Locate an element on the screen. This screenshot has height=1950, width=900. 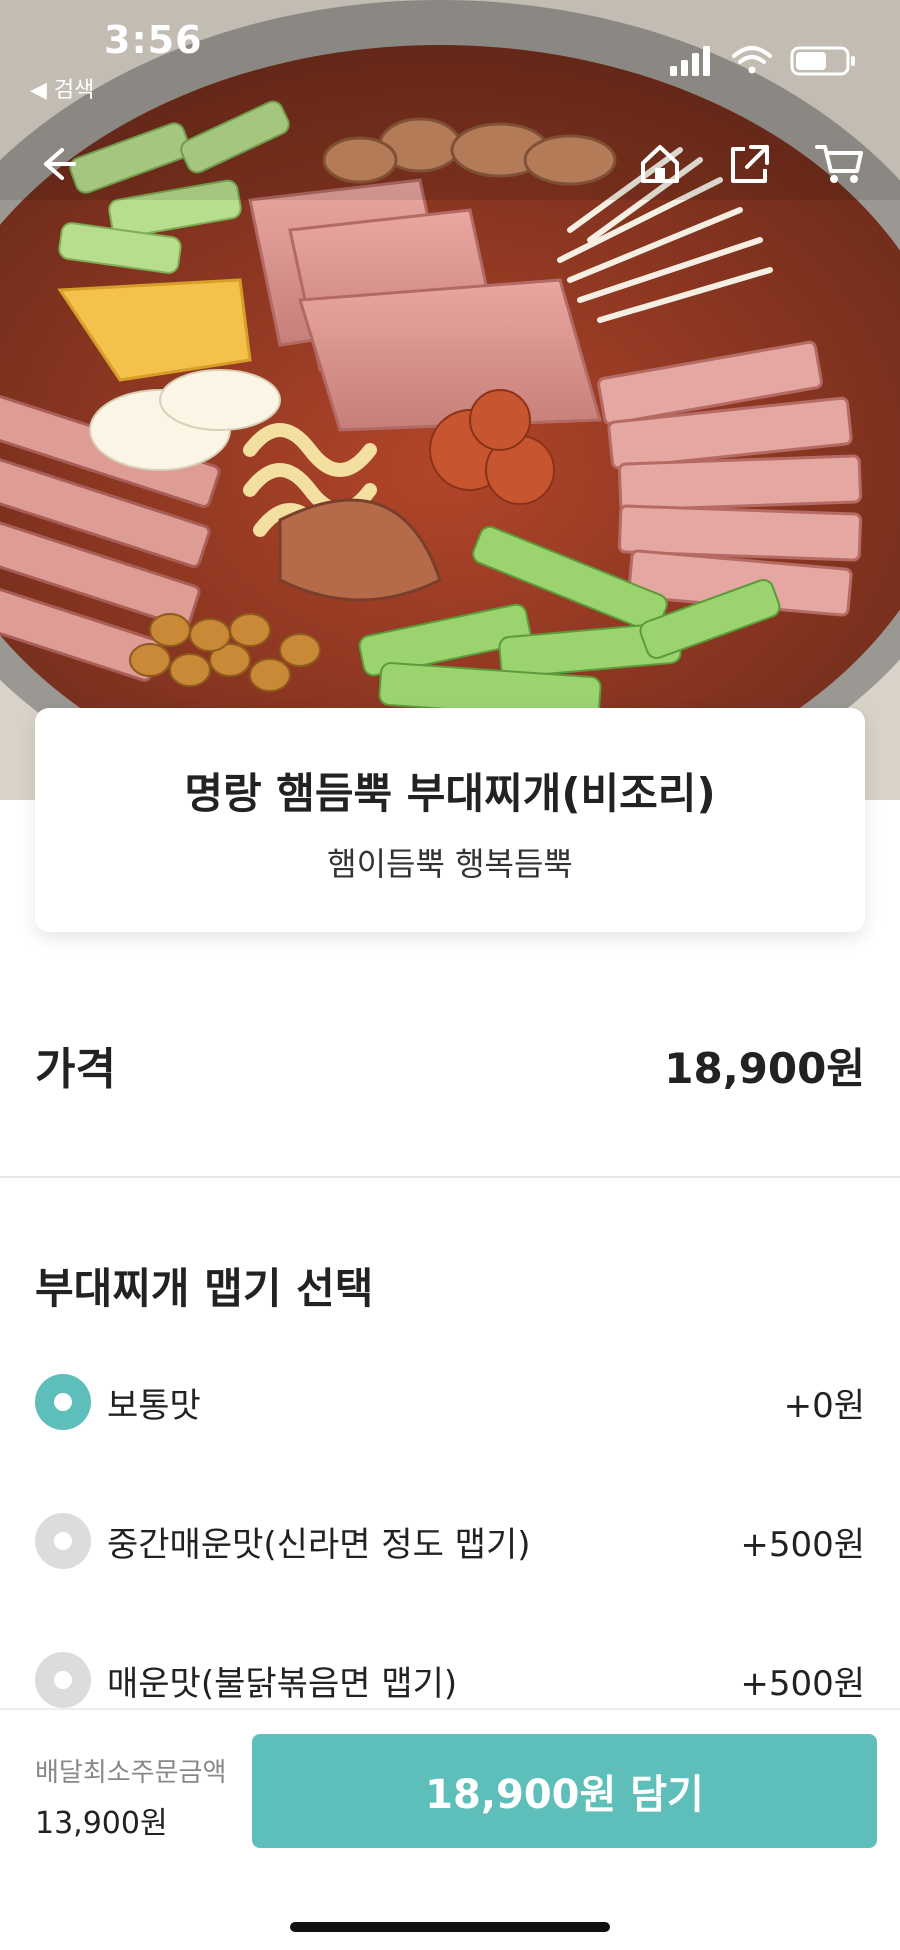
status-time: 3:56 is located at coordinates (153, 40).